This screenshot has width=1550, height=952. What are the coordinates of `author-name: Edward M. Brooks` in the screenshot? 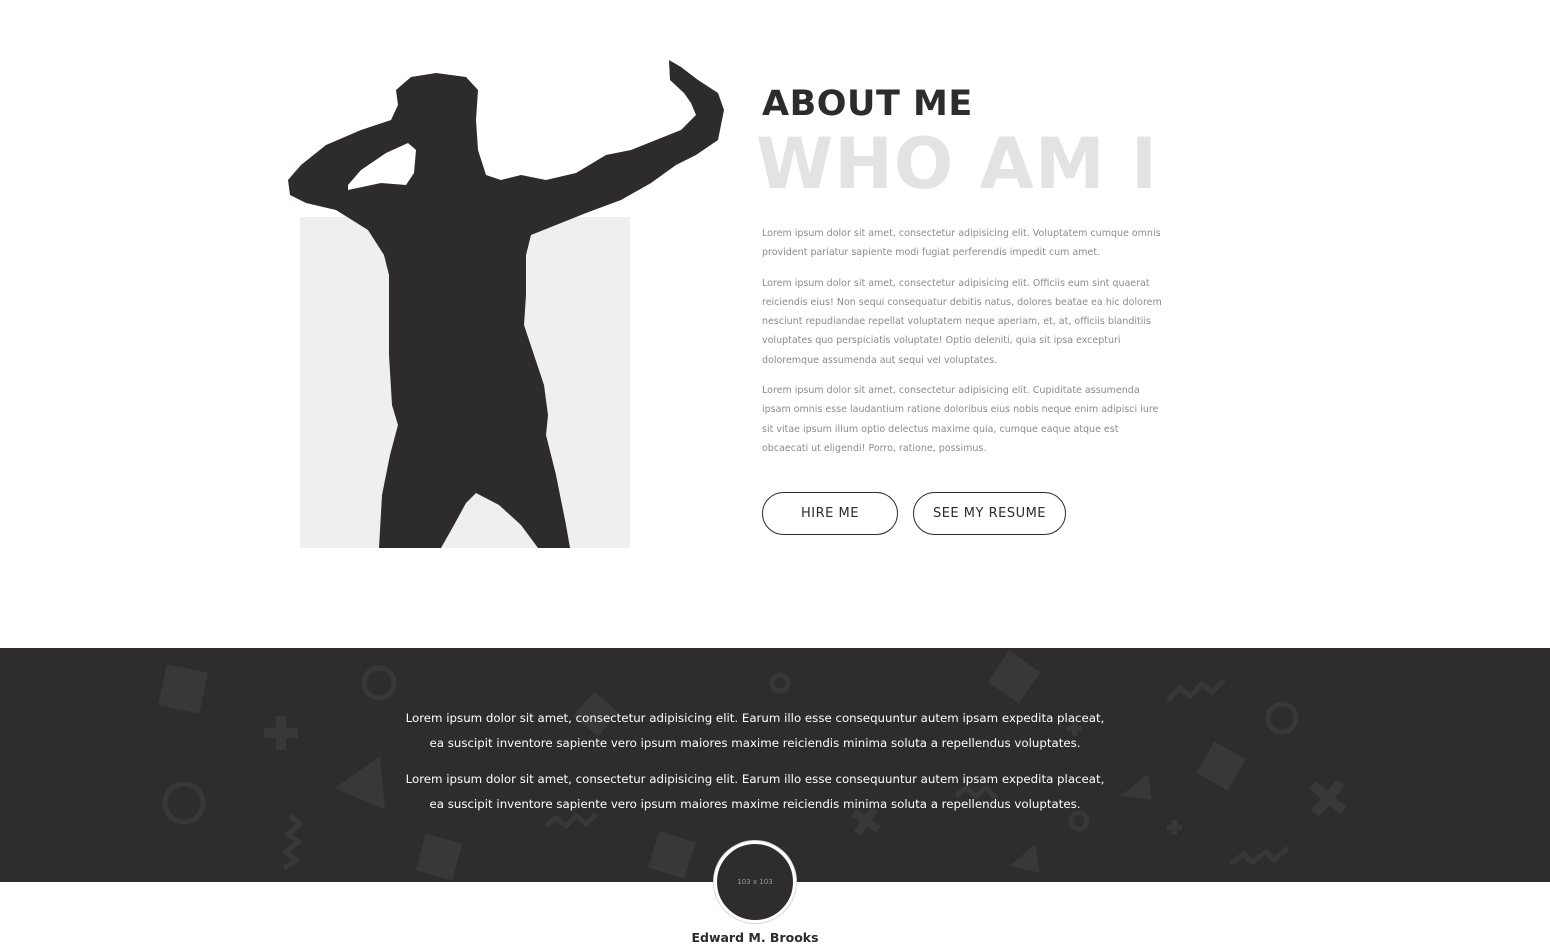 It's located at (755, 937).